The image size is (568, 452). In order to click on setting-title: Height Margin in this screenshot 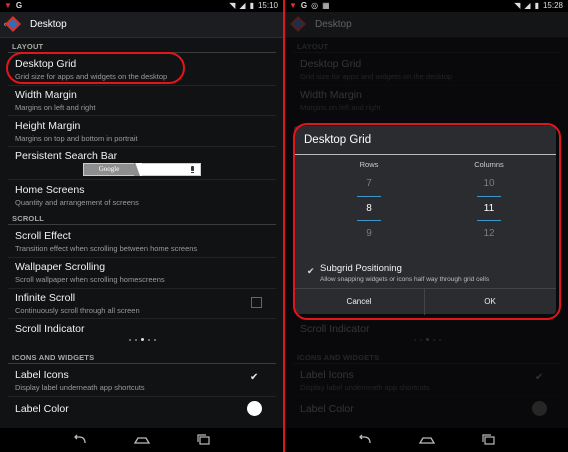, I will do `click(48, 126)`.